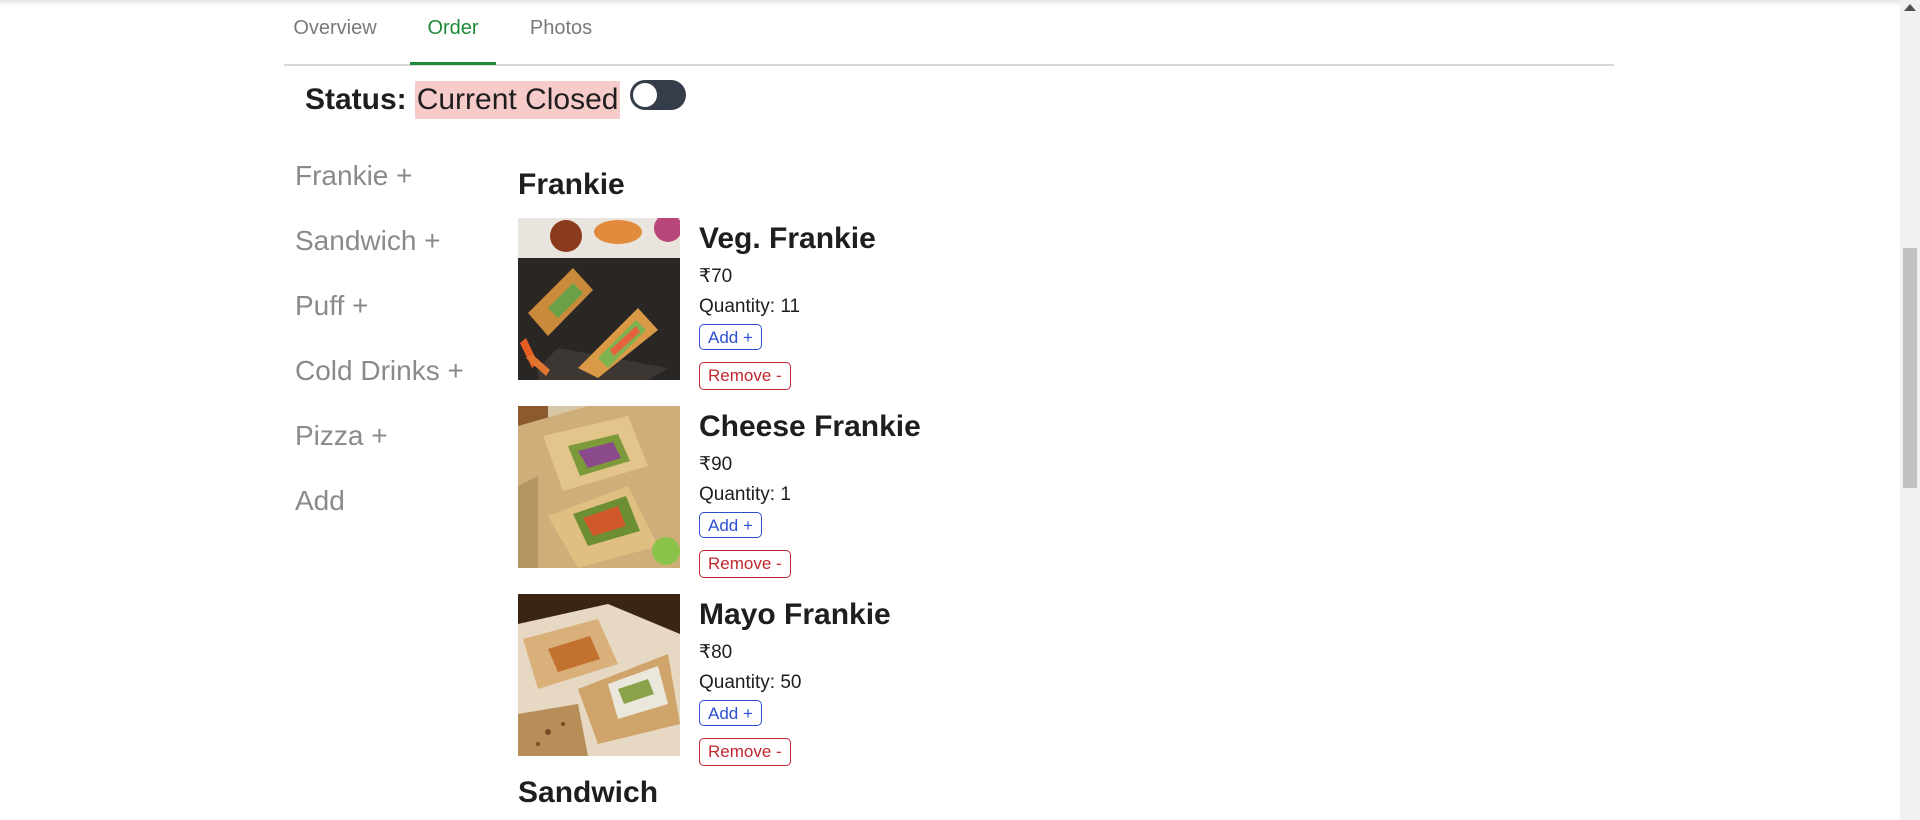  Describe the element at coordinates (745, 494) in the screenshot. I see `item-quantity: Quantity: 1` at that location.